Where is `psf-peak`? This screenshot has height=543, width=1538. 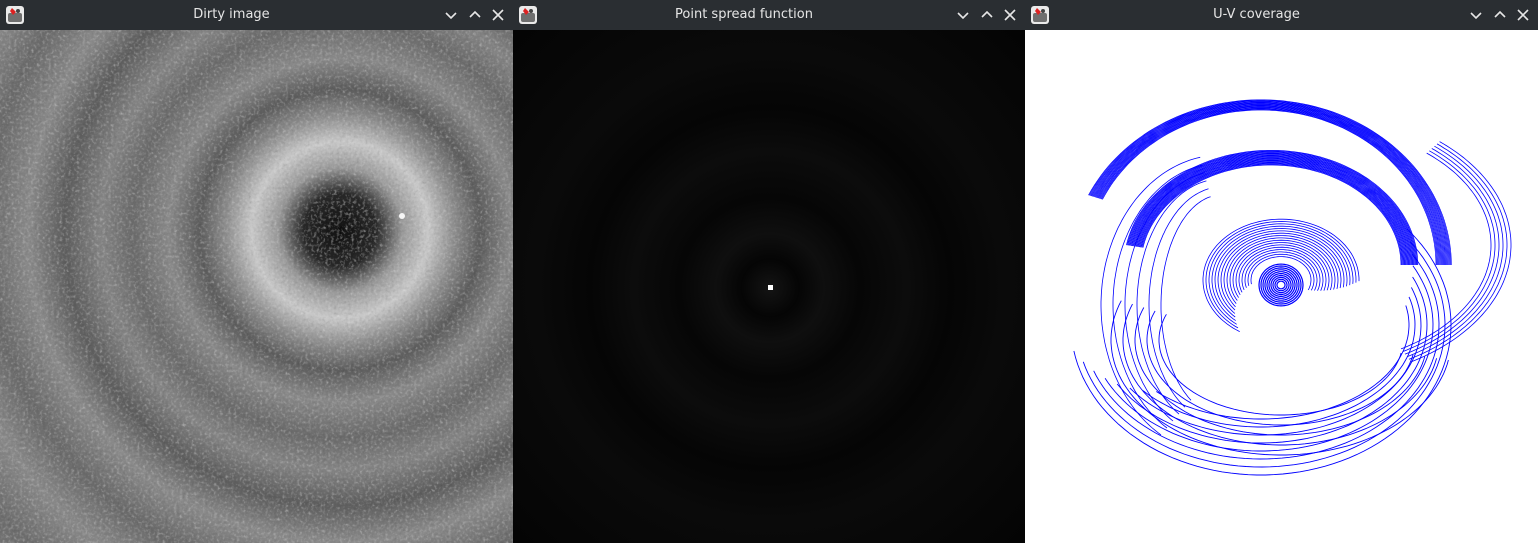
psf-peak is located at coordinates (770, 287).